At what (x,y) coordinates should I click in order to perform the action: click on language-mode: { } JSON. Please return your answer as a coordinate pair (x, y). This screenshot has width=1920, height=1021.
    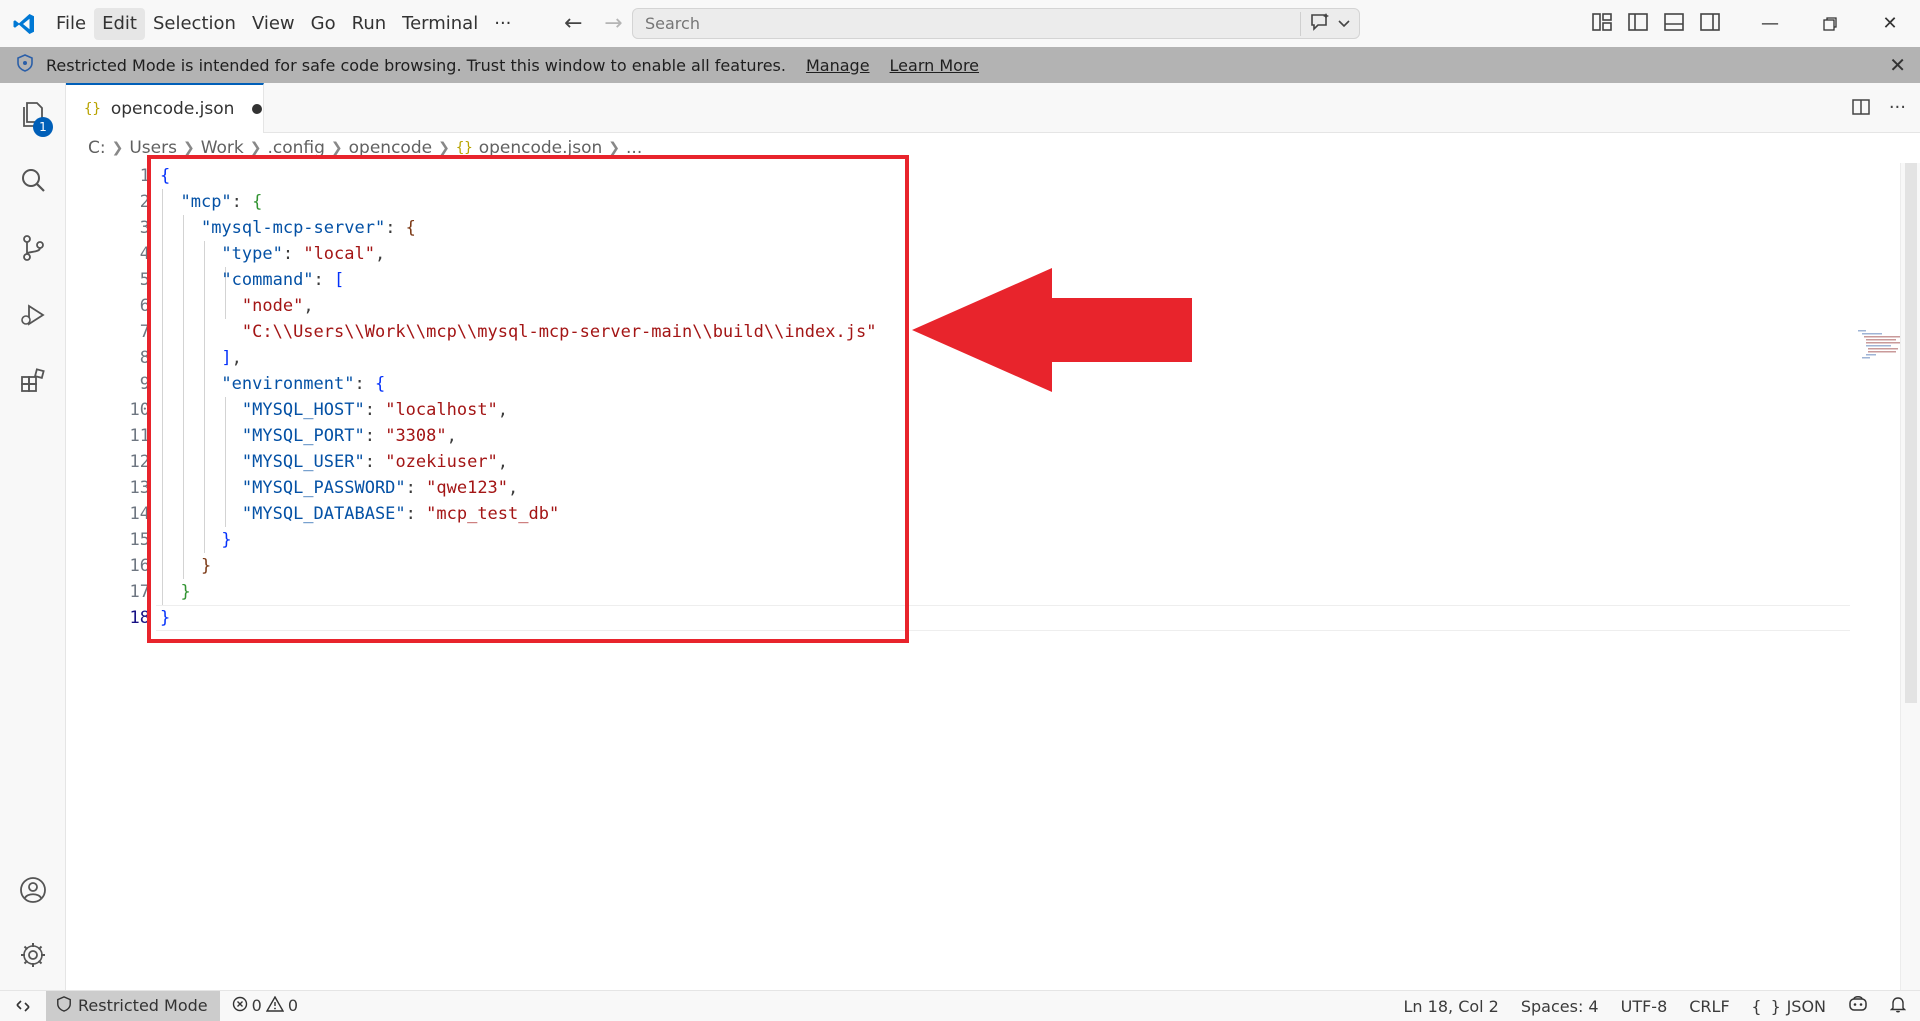
    Looking at the image, I should click on (1789, 1006).